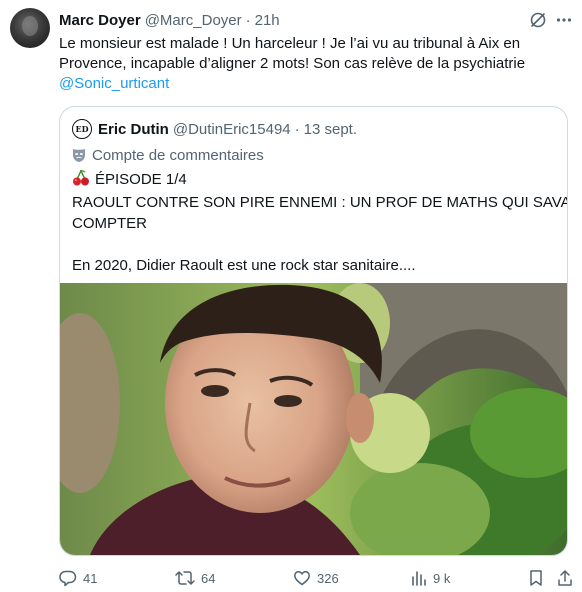 This screenshot has width=582, height=592. Describe the element at coordinates (314, 180) in the screenshot. I see `episode-line: ÉPISODE 1/4` at that location.